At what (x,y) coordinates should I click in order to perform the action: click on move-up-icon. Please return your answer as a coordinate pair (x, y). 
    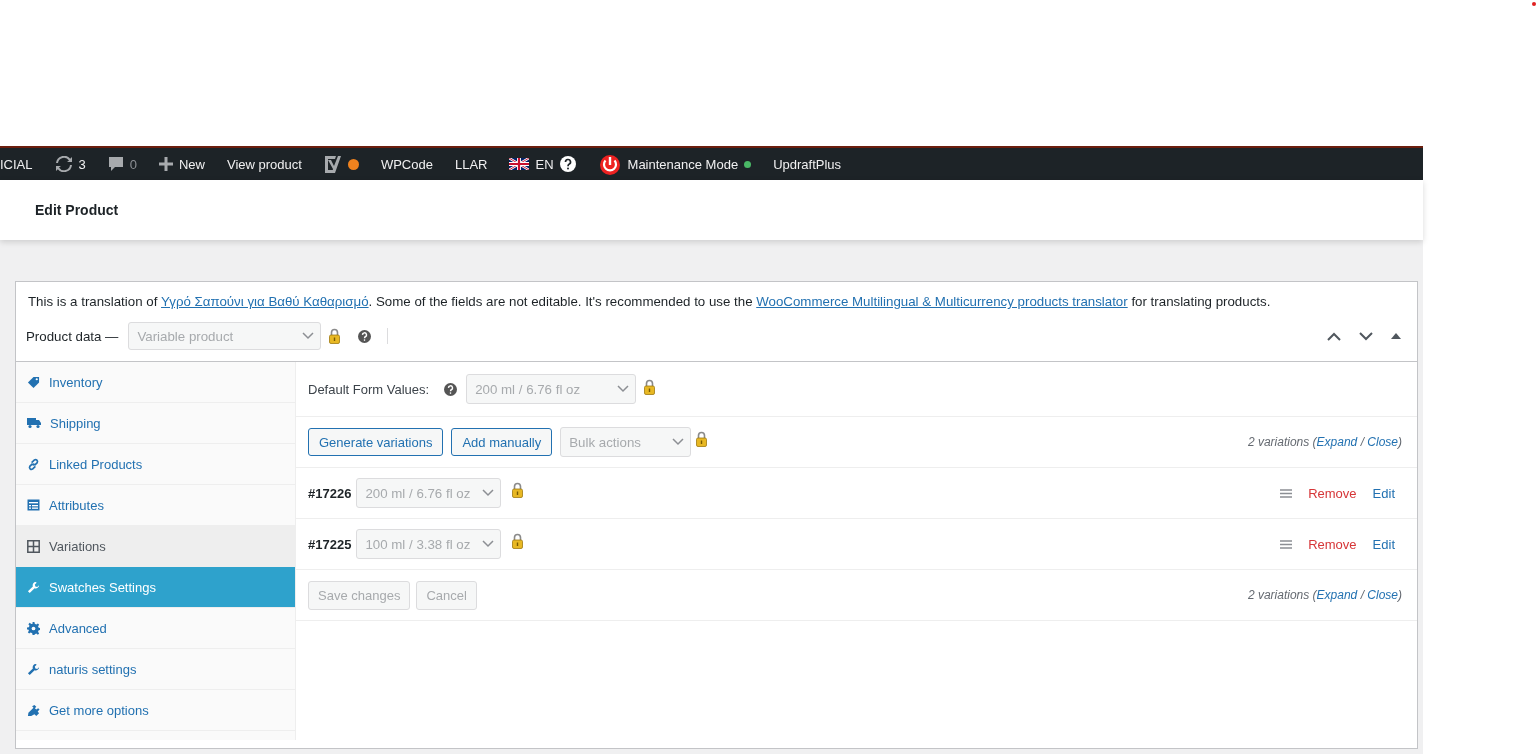
    Looking at the image, I should click on (1334, 336).